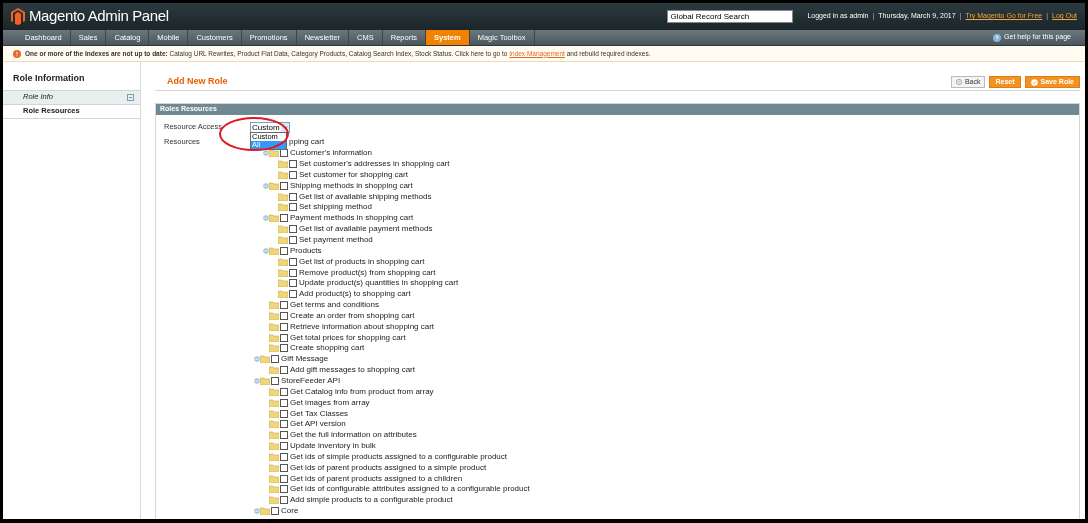 This screenshot has width=1088, height=523. What do you see at coordinates (352, 370) in the screenshot?
I see `tree-label: Add gift messages to shopping cart` at bounding box center [352, 370].